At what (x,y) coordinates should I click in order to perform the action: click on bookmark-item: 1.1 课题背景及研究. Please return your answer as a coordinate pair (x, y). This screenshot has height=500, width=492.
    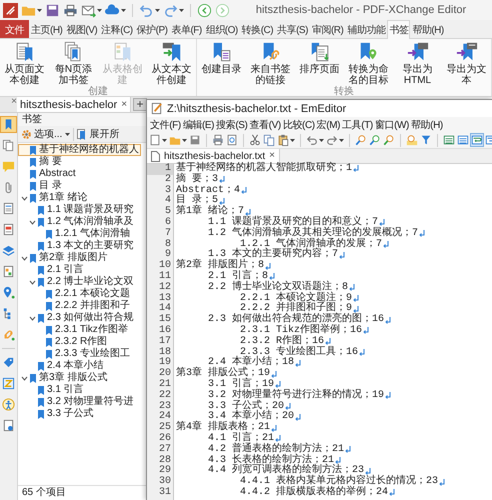
    Looking at the image, I should click on (77, 210).